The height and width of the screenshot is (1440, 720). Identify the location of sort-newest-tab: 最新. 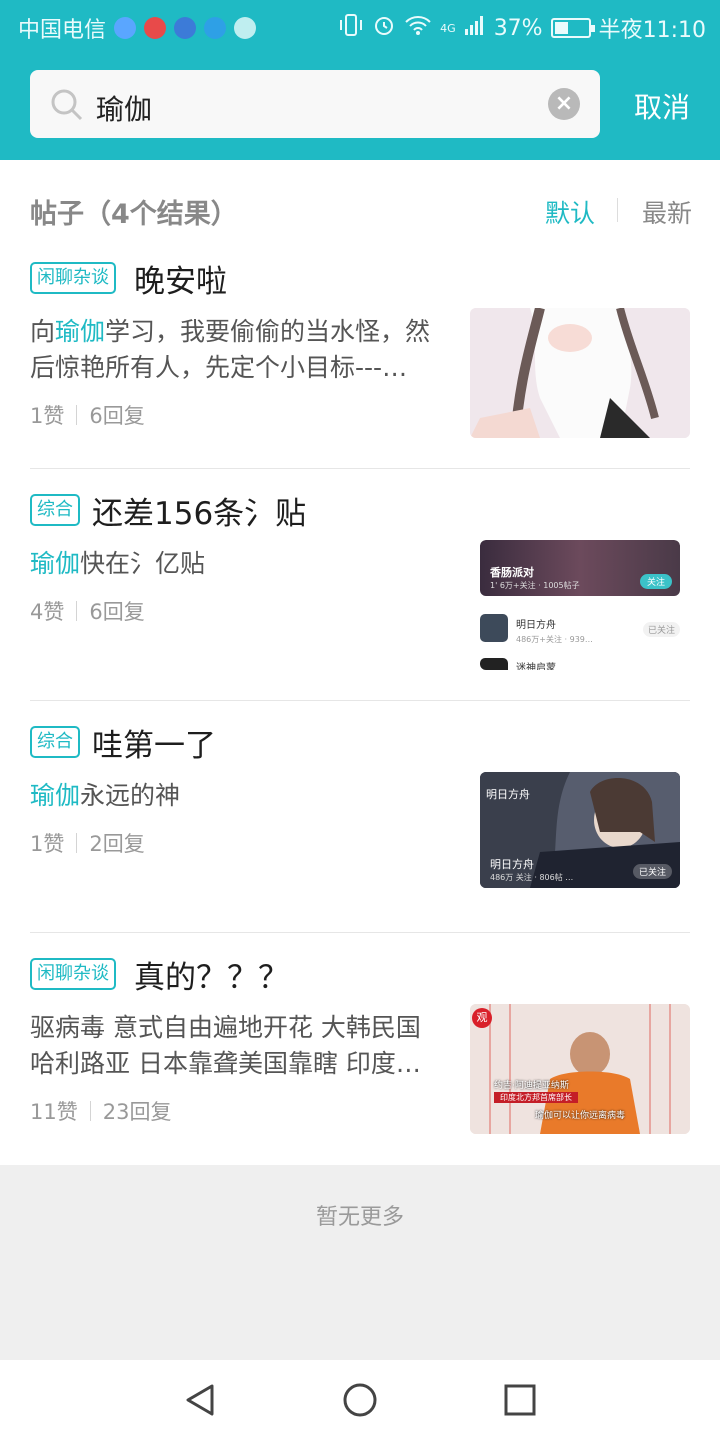
(667, 212).